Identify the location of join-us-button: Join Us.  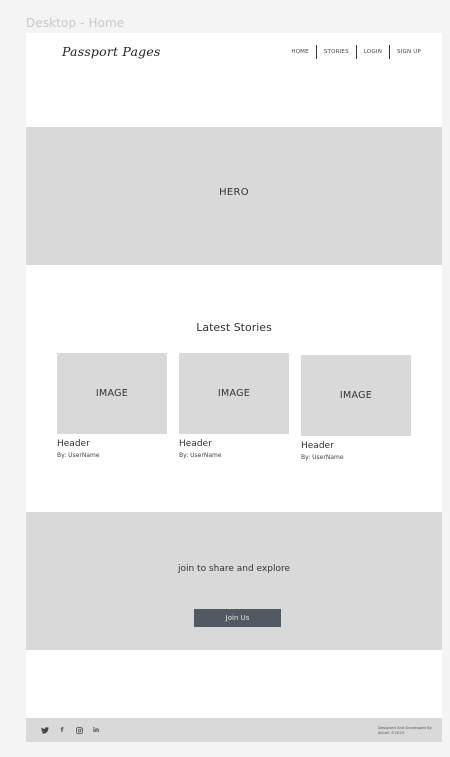
(237, 618).